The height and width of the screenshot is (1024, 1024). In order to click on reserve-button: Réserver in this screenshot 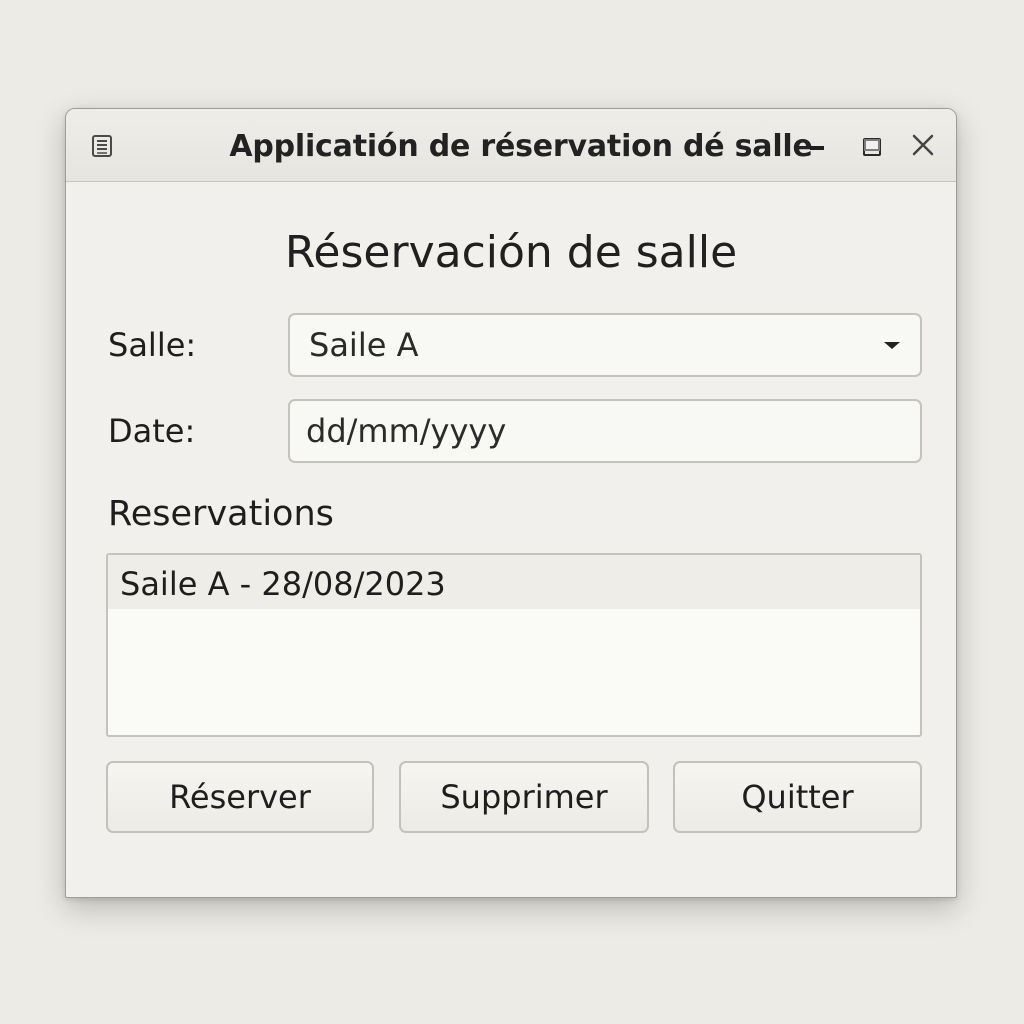, I will do `click(240, 797)`.